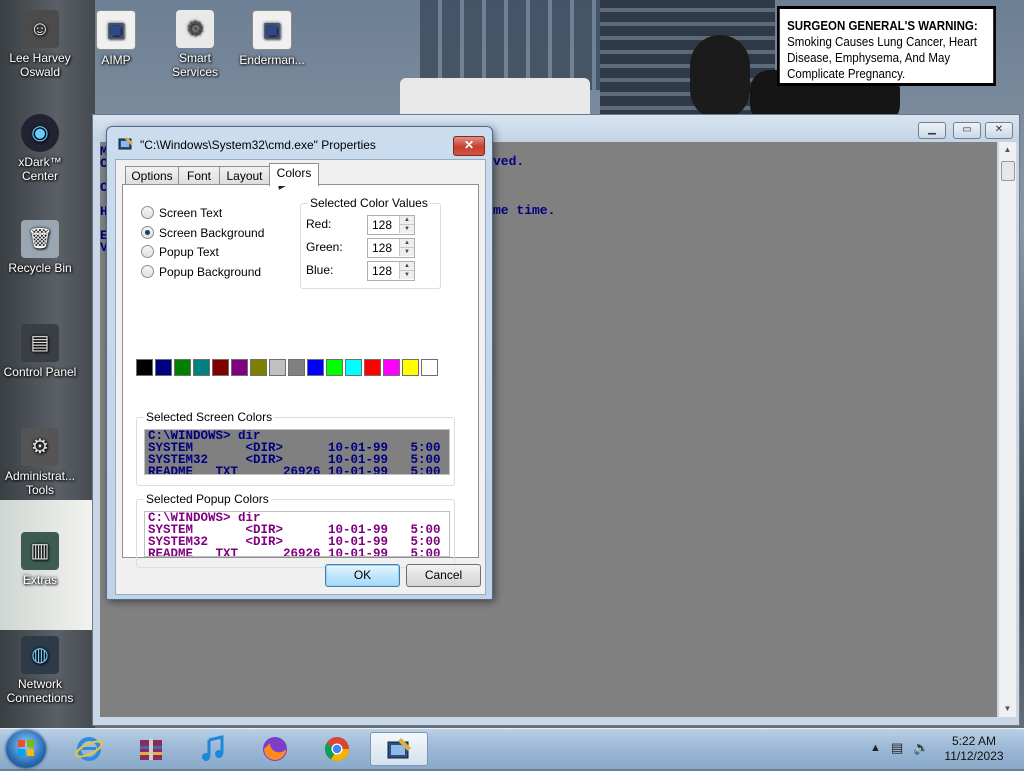 Image resolution: width=1024 pixels, height=771 pixels. Describe the element at coordinates (244, 175) in the screenshot. I see `tab-layout: Layout` at that location.